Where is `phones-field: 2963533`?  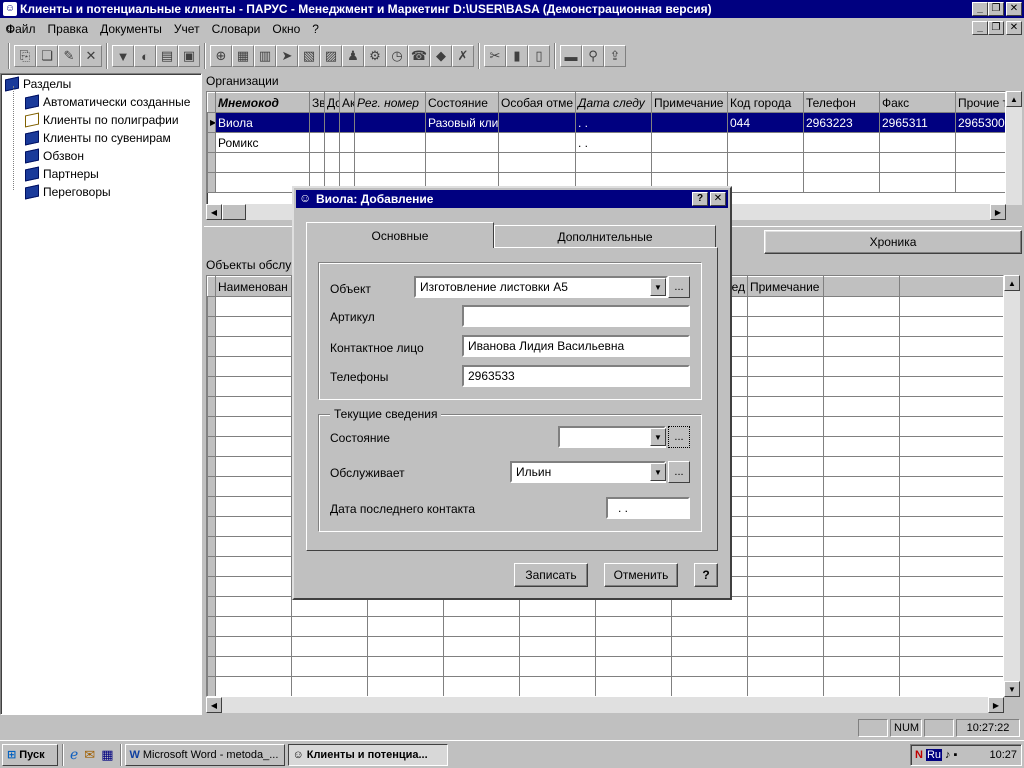
phones-field: 2963533 is located at coordinates (576, 376).